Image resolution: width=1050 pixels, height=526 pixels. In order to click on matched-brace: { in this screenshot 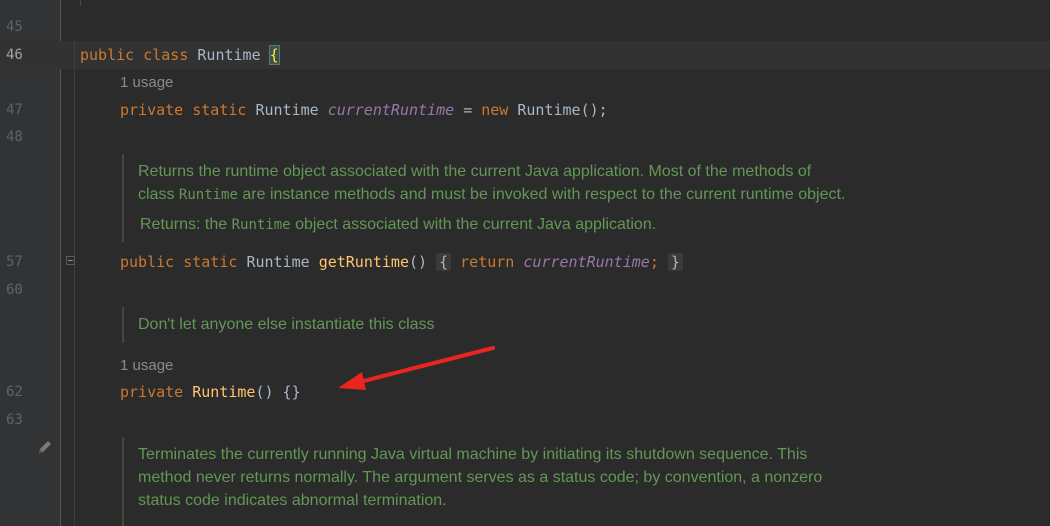, I will do `click(274, 55)`.